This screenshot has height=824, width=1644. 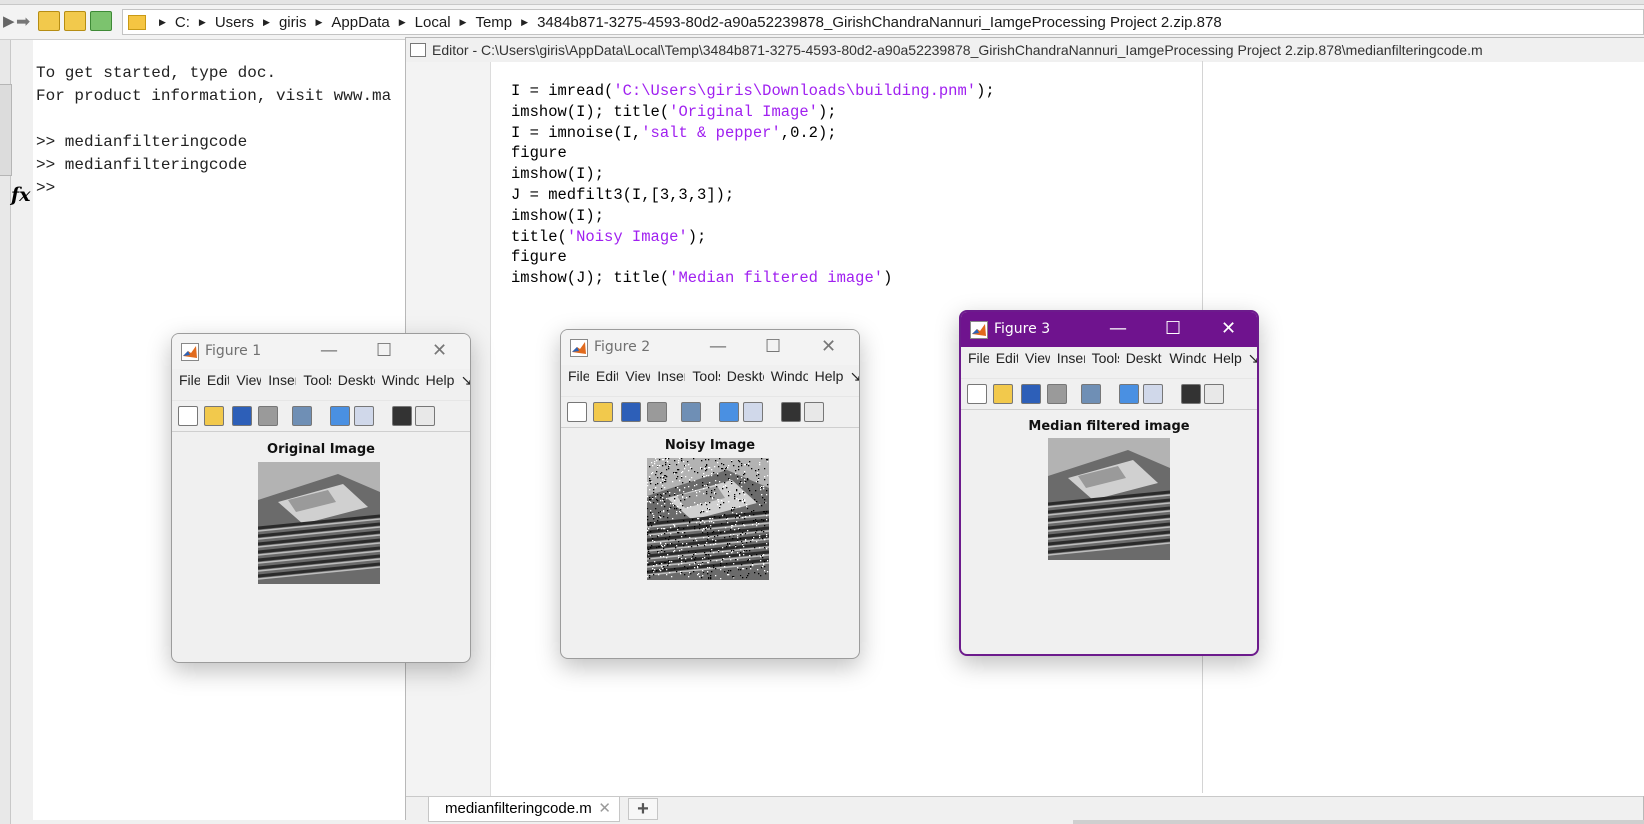 What do you see at coordinates (45, 188) in the screenshot?
I see `command-prompt: >>` at bounding box center [45, 188].